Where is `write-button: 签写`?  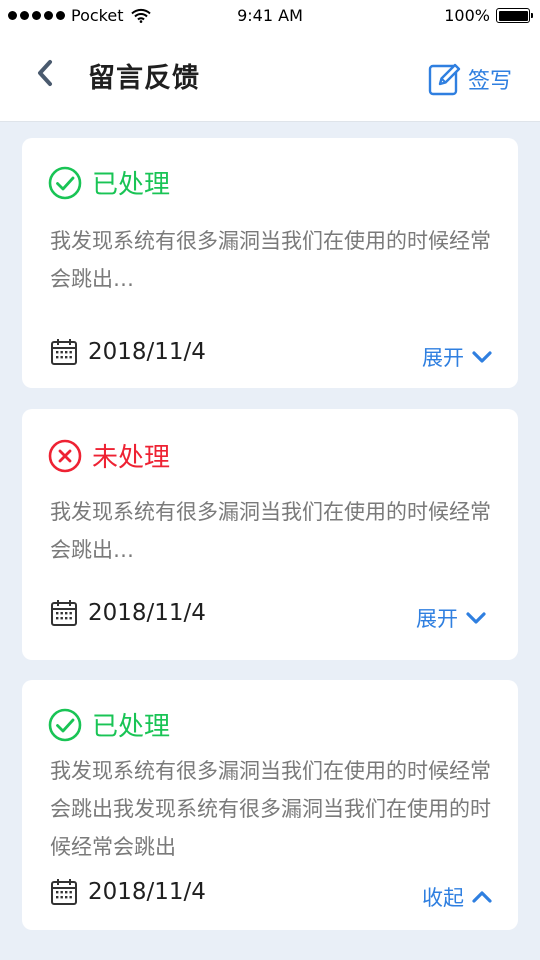 write-button: 签写 is located at coordinates (470, 79).